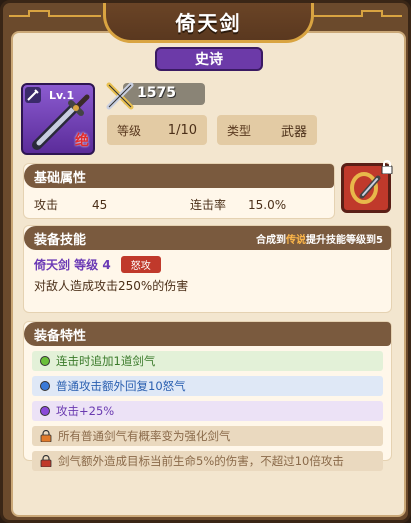 The image size is (411, 523). What do you see at coordinates (296, 240) in the screenshot?
I see `hint-highlight: 传说` at bounding box center [296, 240].